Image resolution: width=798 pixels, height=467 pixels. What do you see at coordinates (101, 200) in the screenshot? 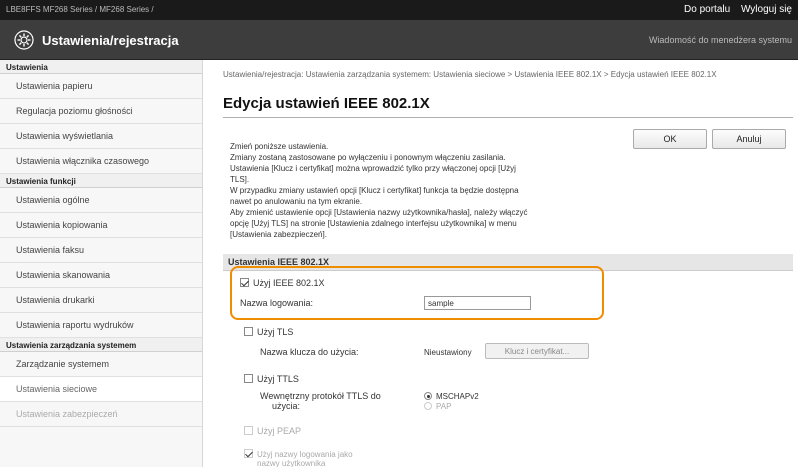
I see `sidebar-item-general: Ustawienia ogólne` at bounding box center [101, 200].